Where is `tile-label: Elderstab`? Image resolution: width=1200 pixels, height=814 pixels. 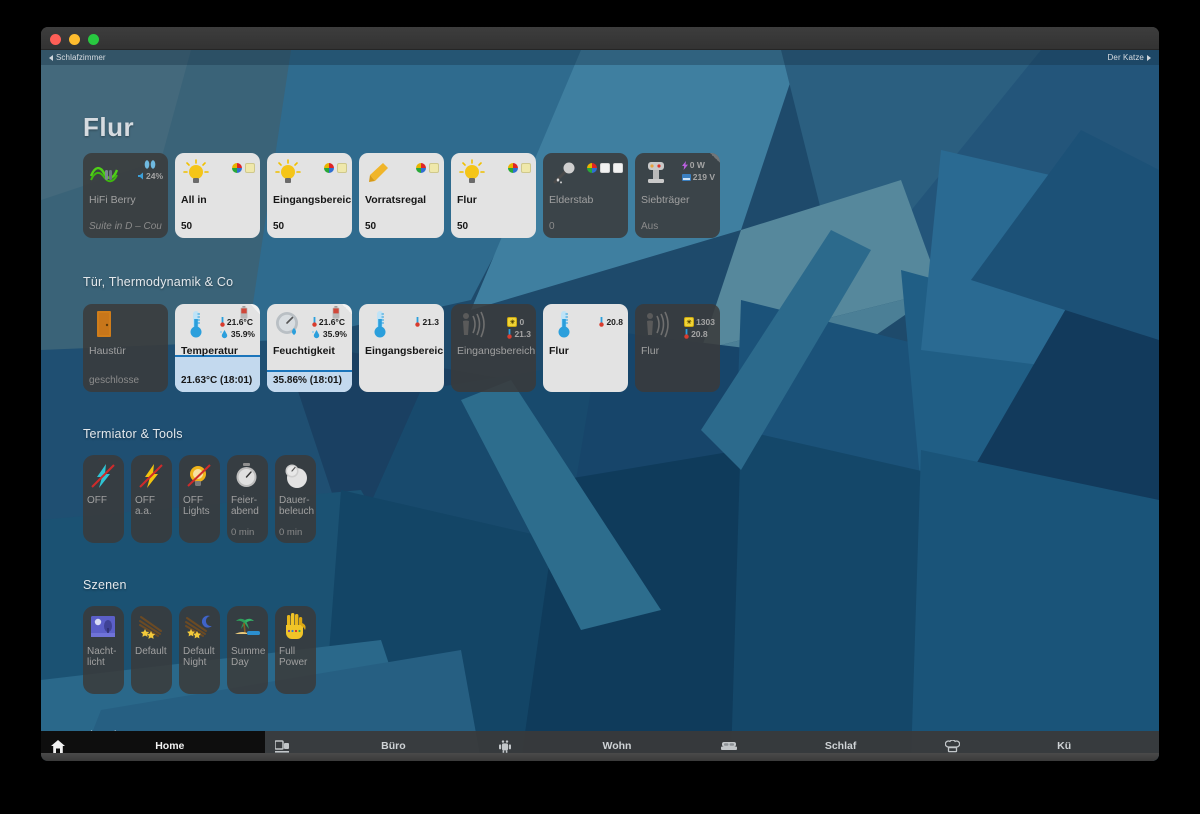
tile-label: Elderstab is located at coordinates (571, 200).